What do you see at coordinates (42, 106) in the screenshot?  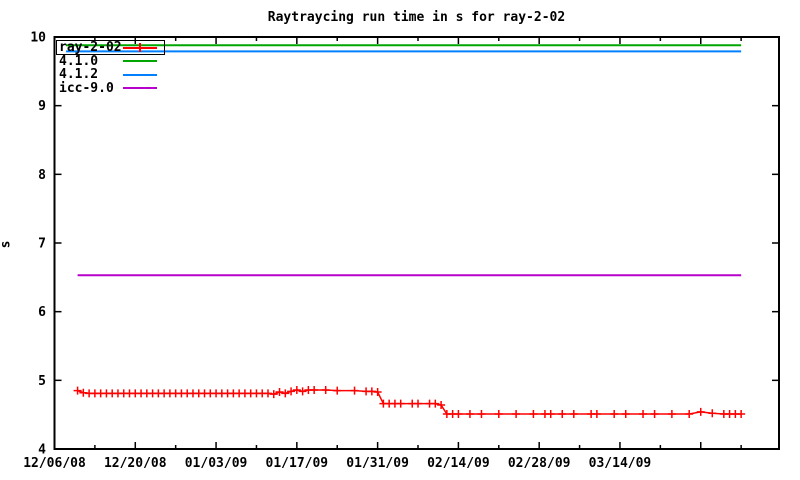 I see `y-tick-label: 9` at bounding box center [42, 106].